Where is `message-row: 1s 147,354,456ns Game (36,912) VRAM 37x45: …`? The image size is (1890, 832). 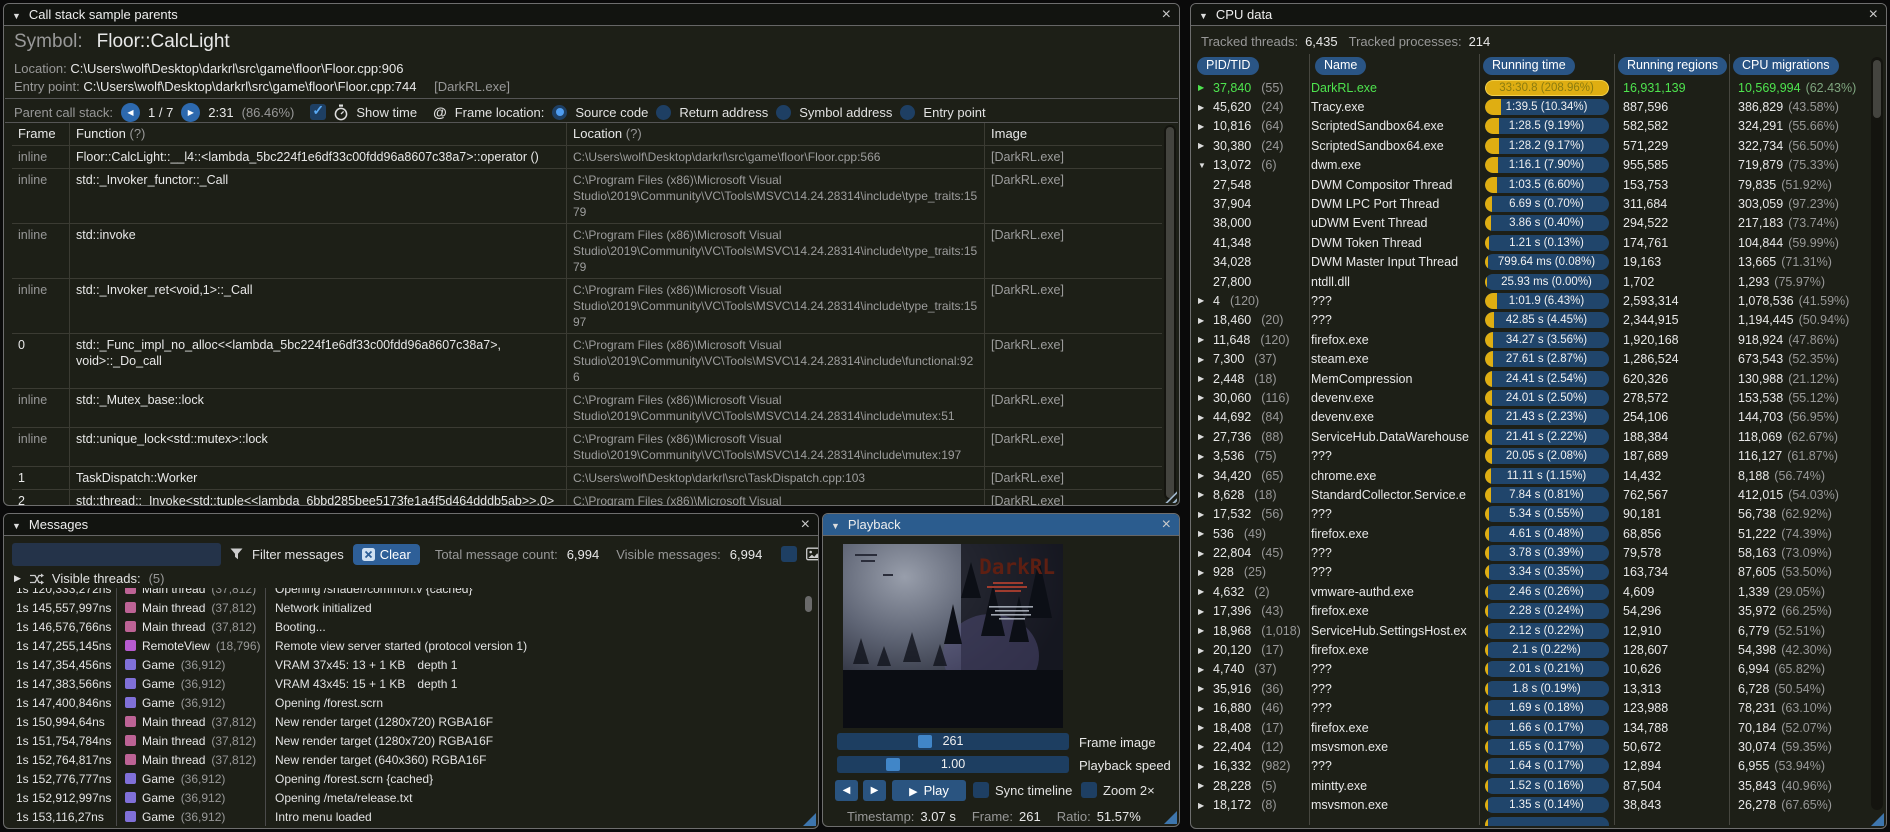
message-row: 1s 147,354,456ns Game (36,912) VRAM 37x45: … is located at coordinates (403, 664).